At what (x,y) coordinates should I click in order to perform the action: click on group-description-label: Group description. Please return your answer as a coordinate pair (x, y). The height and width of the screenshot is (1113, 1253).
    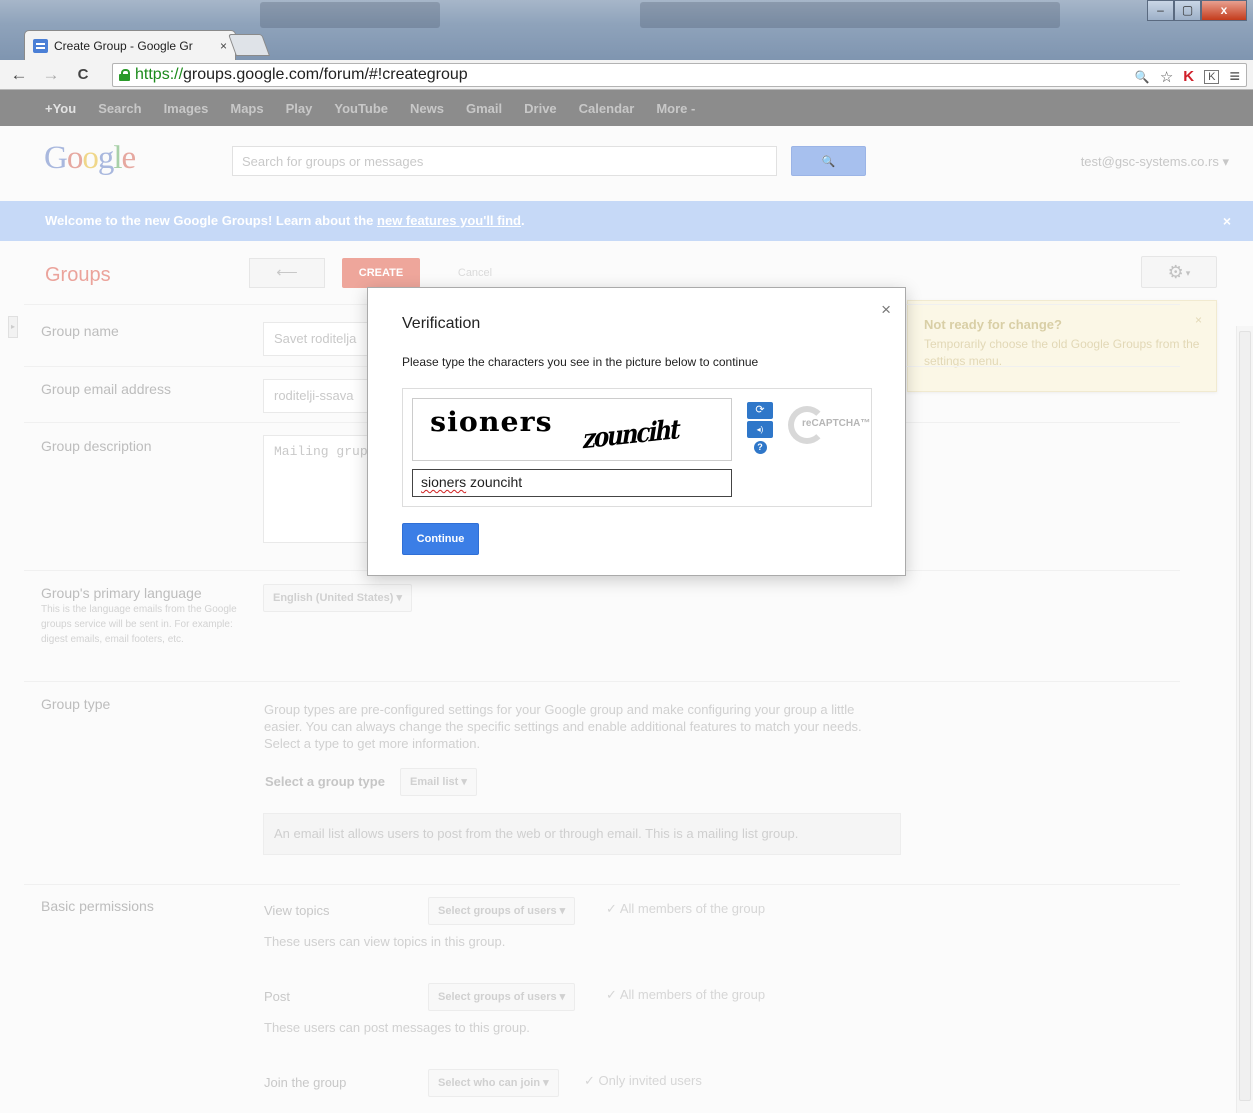
    Looking at the image, I should click on (96, 446).